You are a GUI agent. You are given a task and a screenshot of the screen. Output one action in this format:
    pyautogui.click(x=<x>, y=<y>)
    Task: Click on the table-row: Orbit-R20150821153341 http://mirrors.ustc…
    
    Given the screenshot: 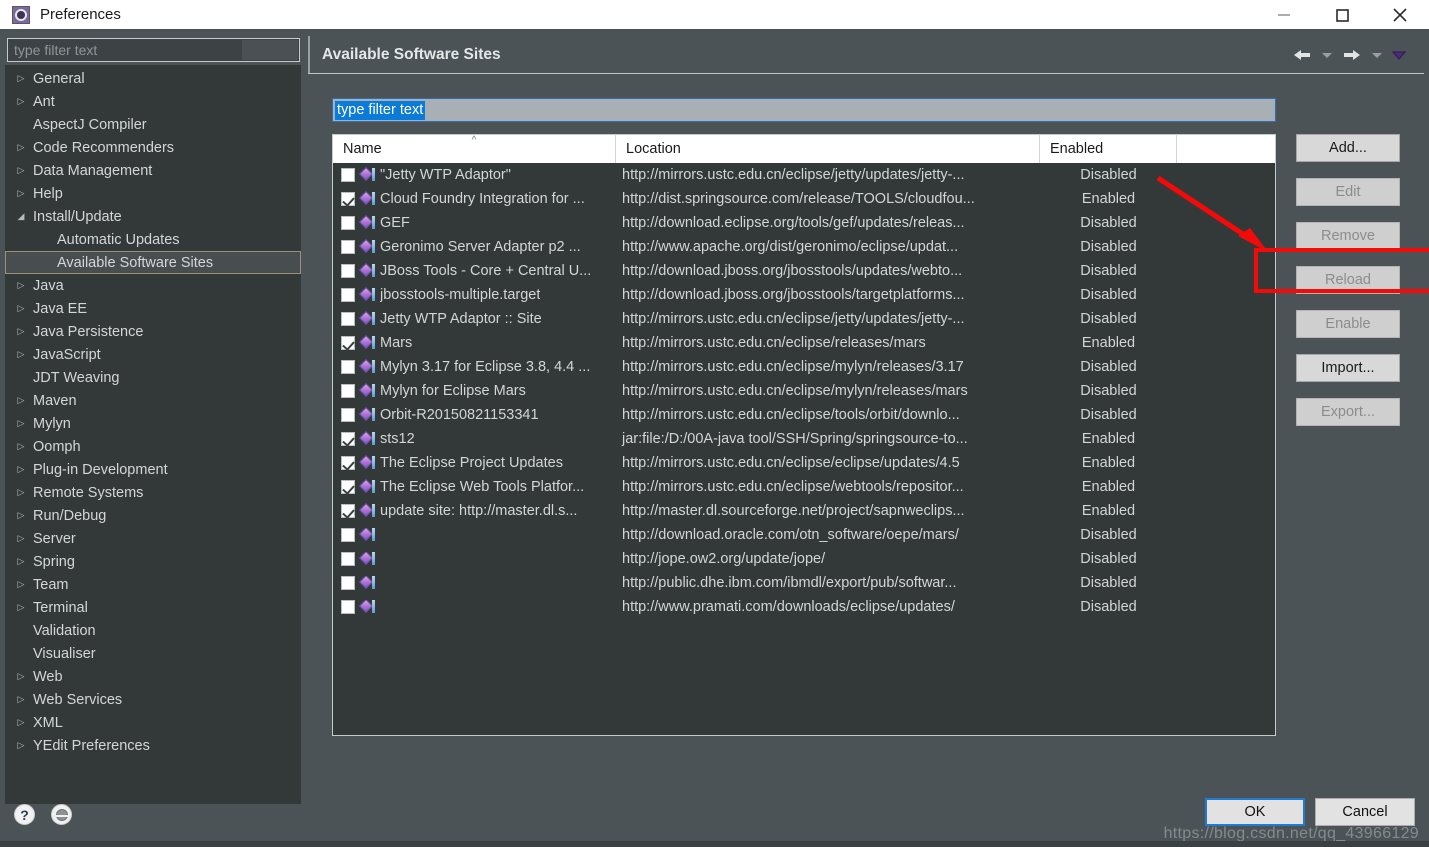 What is the action you would take?
    pyautogui.click(x=804, y=415)
    